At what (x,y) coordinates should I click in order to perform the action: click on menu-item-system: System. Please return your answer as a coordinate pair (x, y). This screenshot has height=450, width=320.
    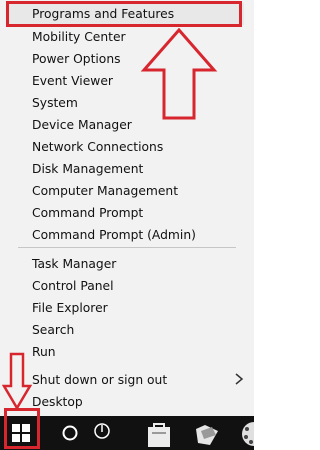
    Looking at the image, I should click on (55, 103).